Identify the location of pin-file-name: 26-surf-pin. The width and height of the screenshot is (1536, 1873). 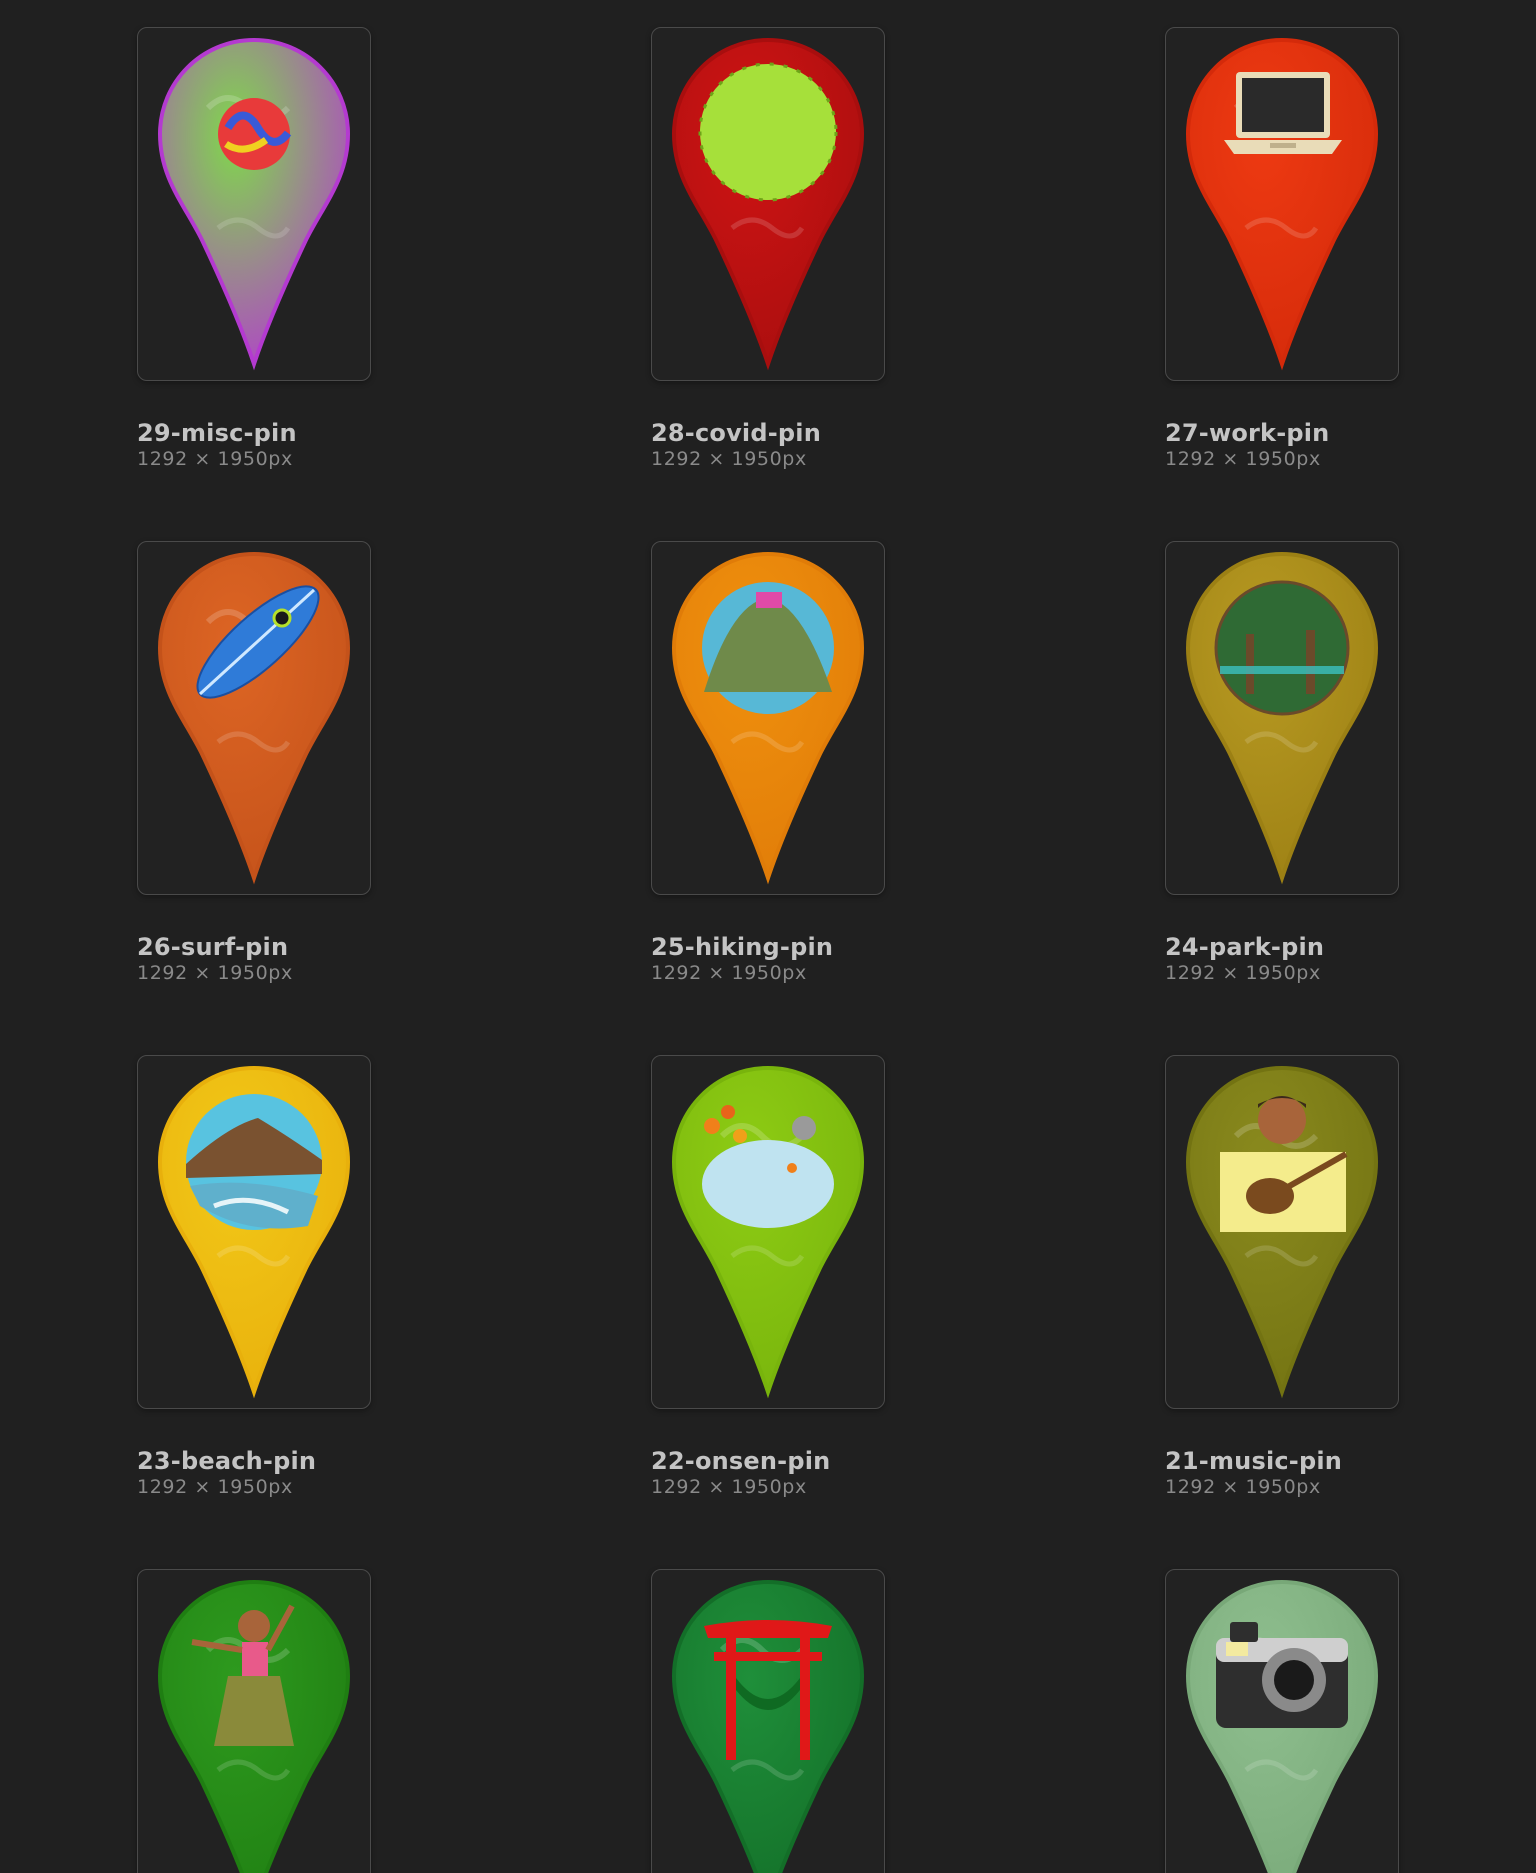
(213, 947).